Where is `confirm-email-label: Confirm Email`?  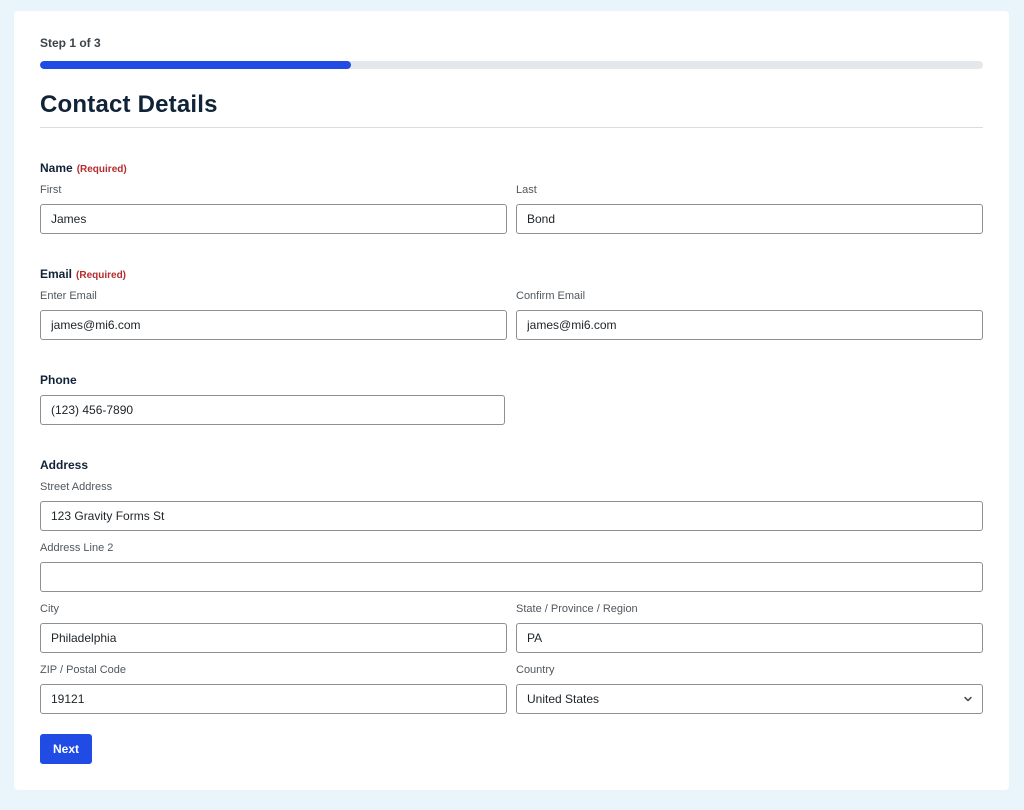 confirm-email-label: Confirm Email is located at coordinates (551, 296).